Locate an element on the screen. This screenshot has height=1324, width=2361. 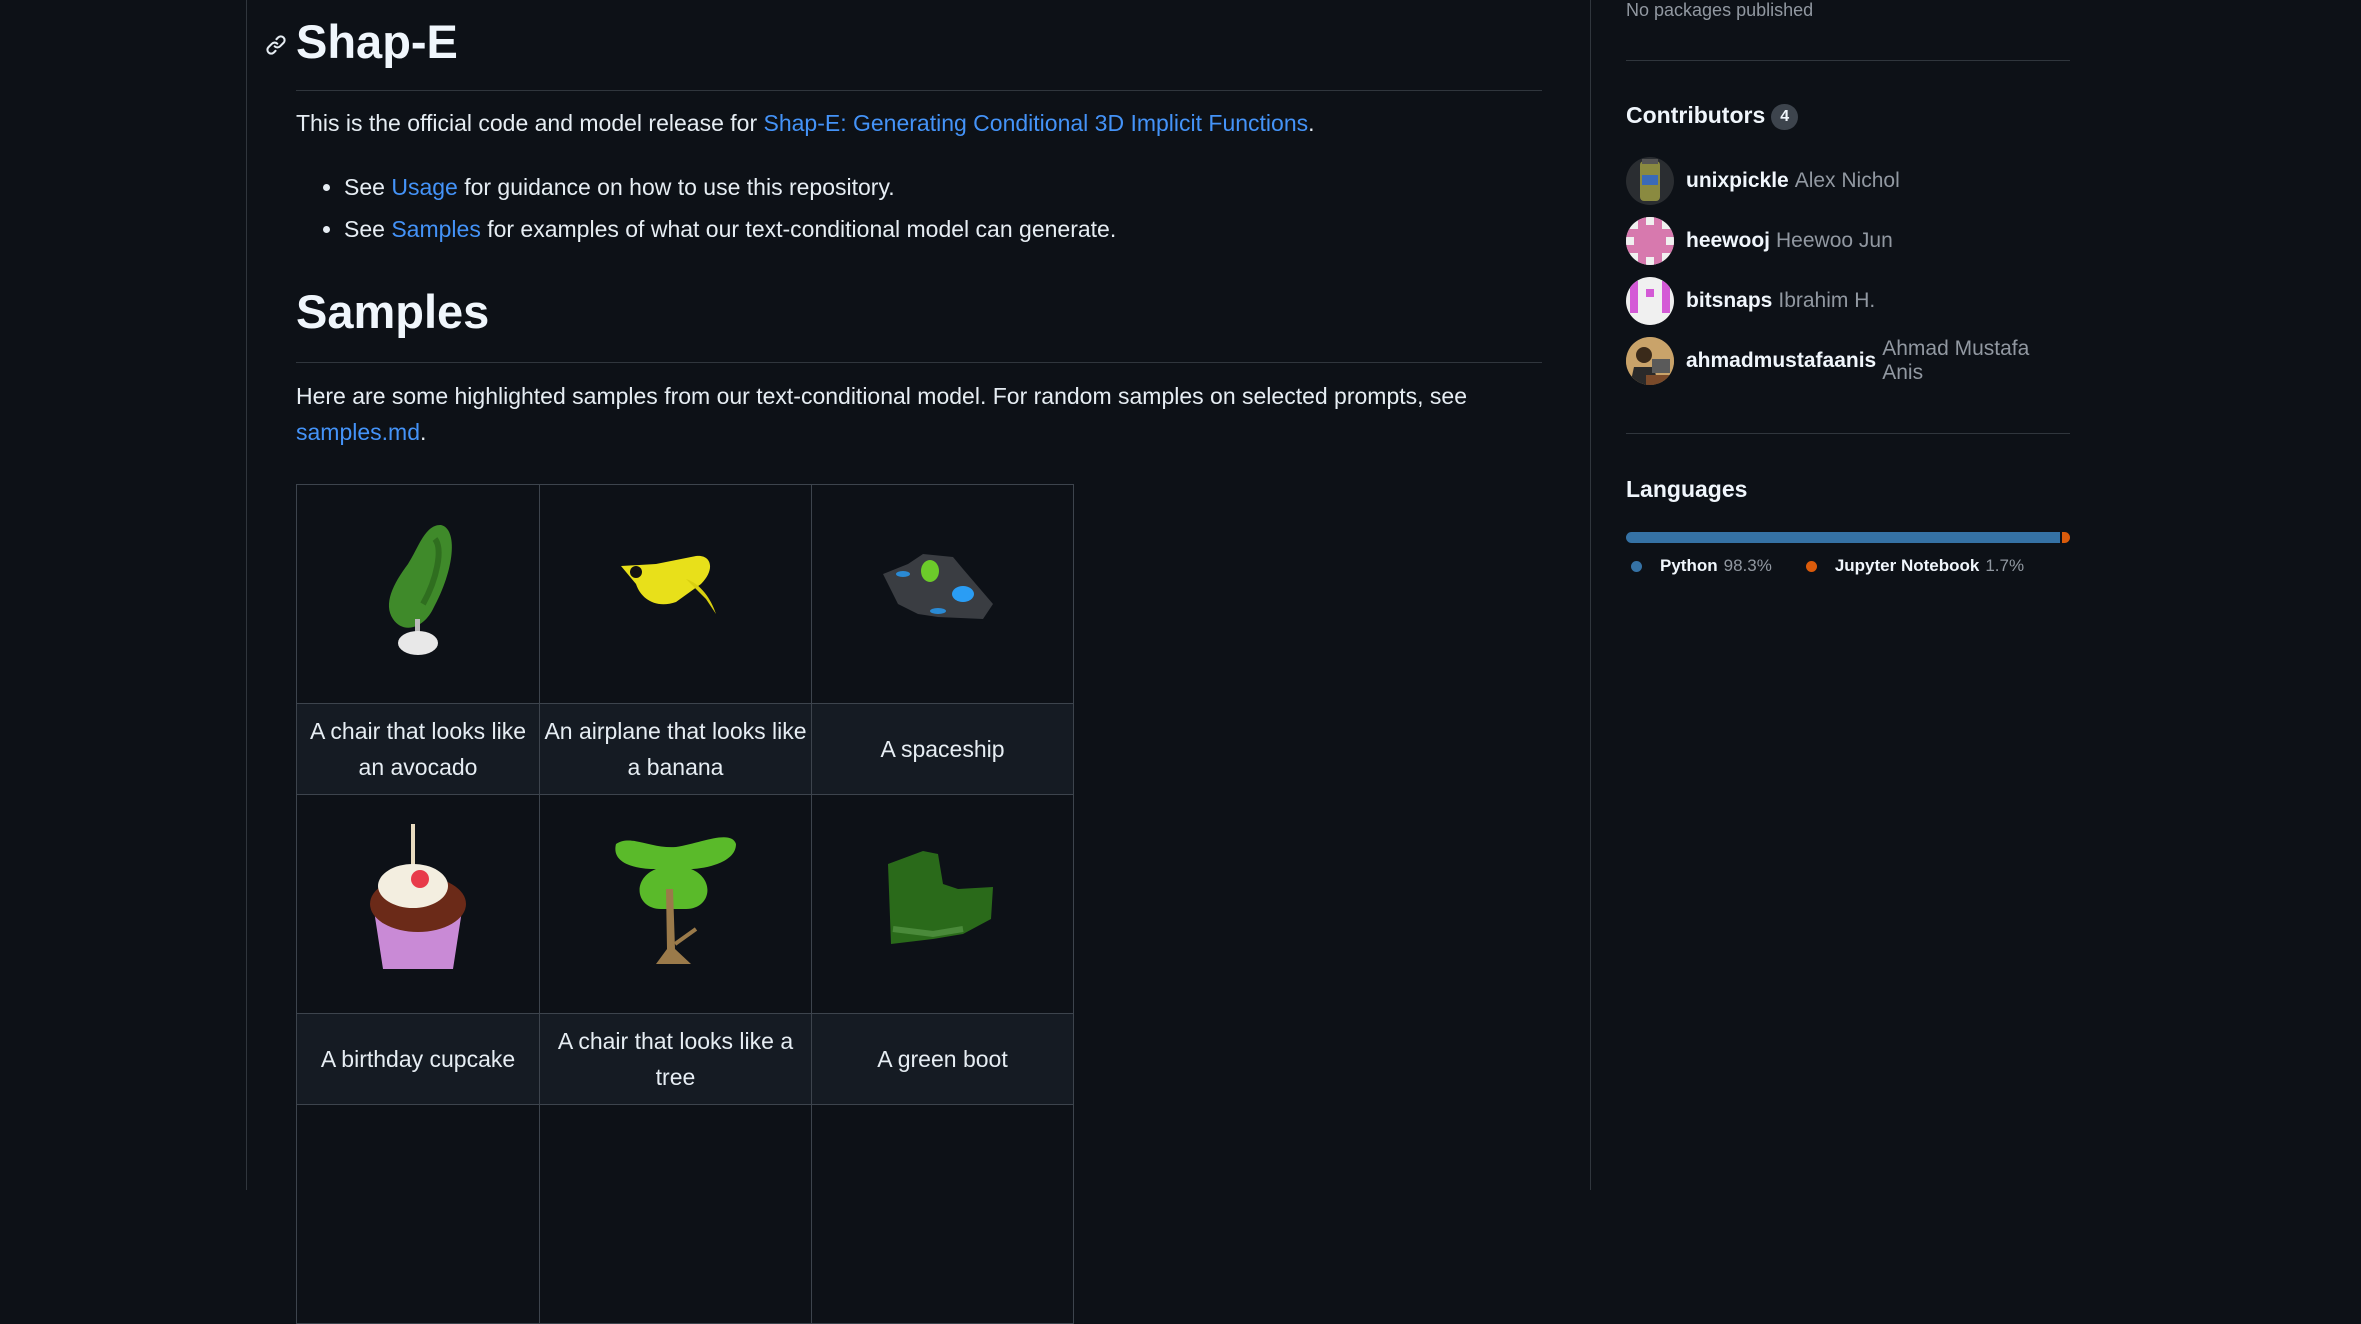
contributor-login: bitsnaps is located at coordinates (1729, 301).